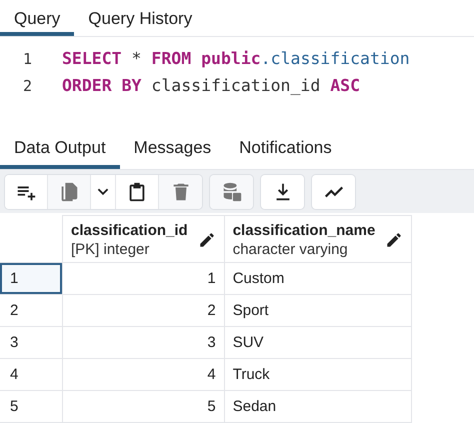 The width and height of the screenshot is (474, 423). What do you see at coordinates (304, 230) in the screenshot?
I see `column-name: classification_name` at bounding box center [304, 230].